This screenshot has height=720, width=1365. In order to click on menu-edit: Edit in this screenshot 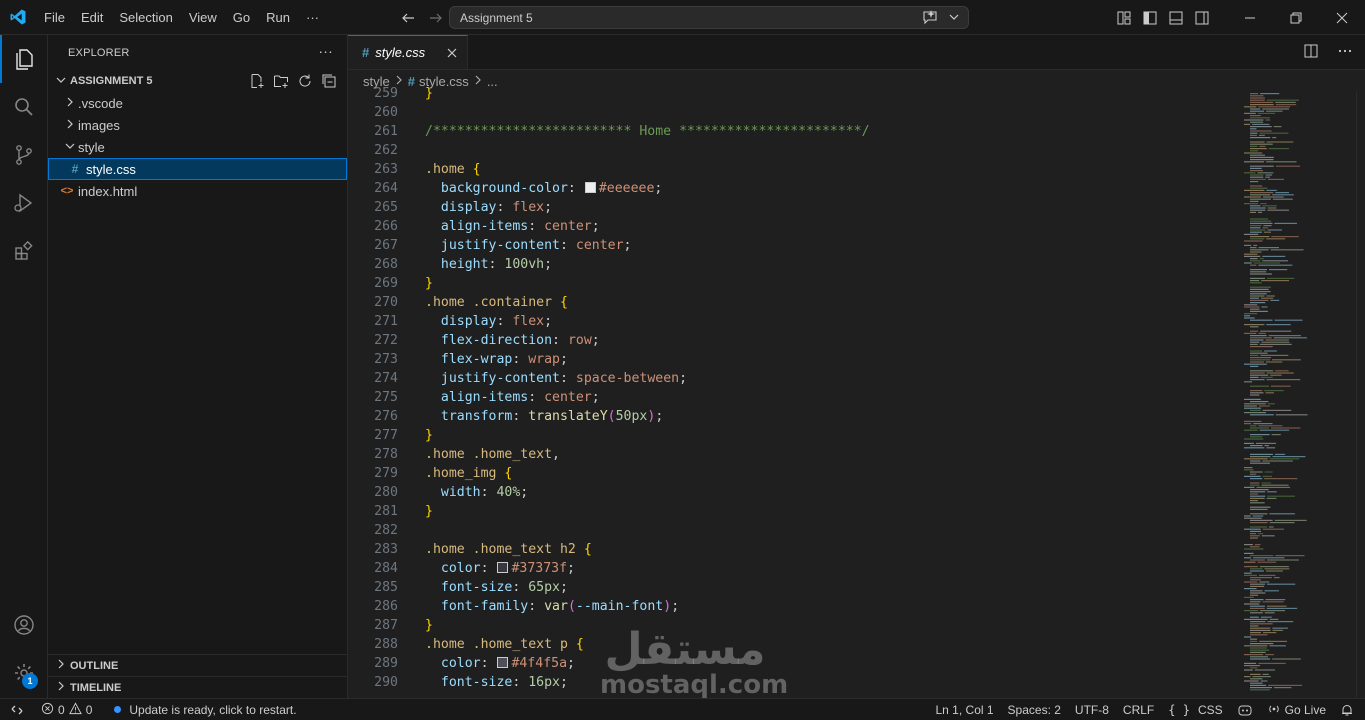, I will do `click(92, 17)`.